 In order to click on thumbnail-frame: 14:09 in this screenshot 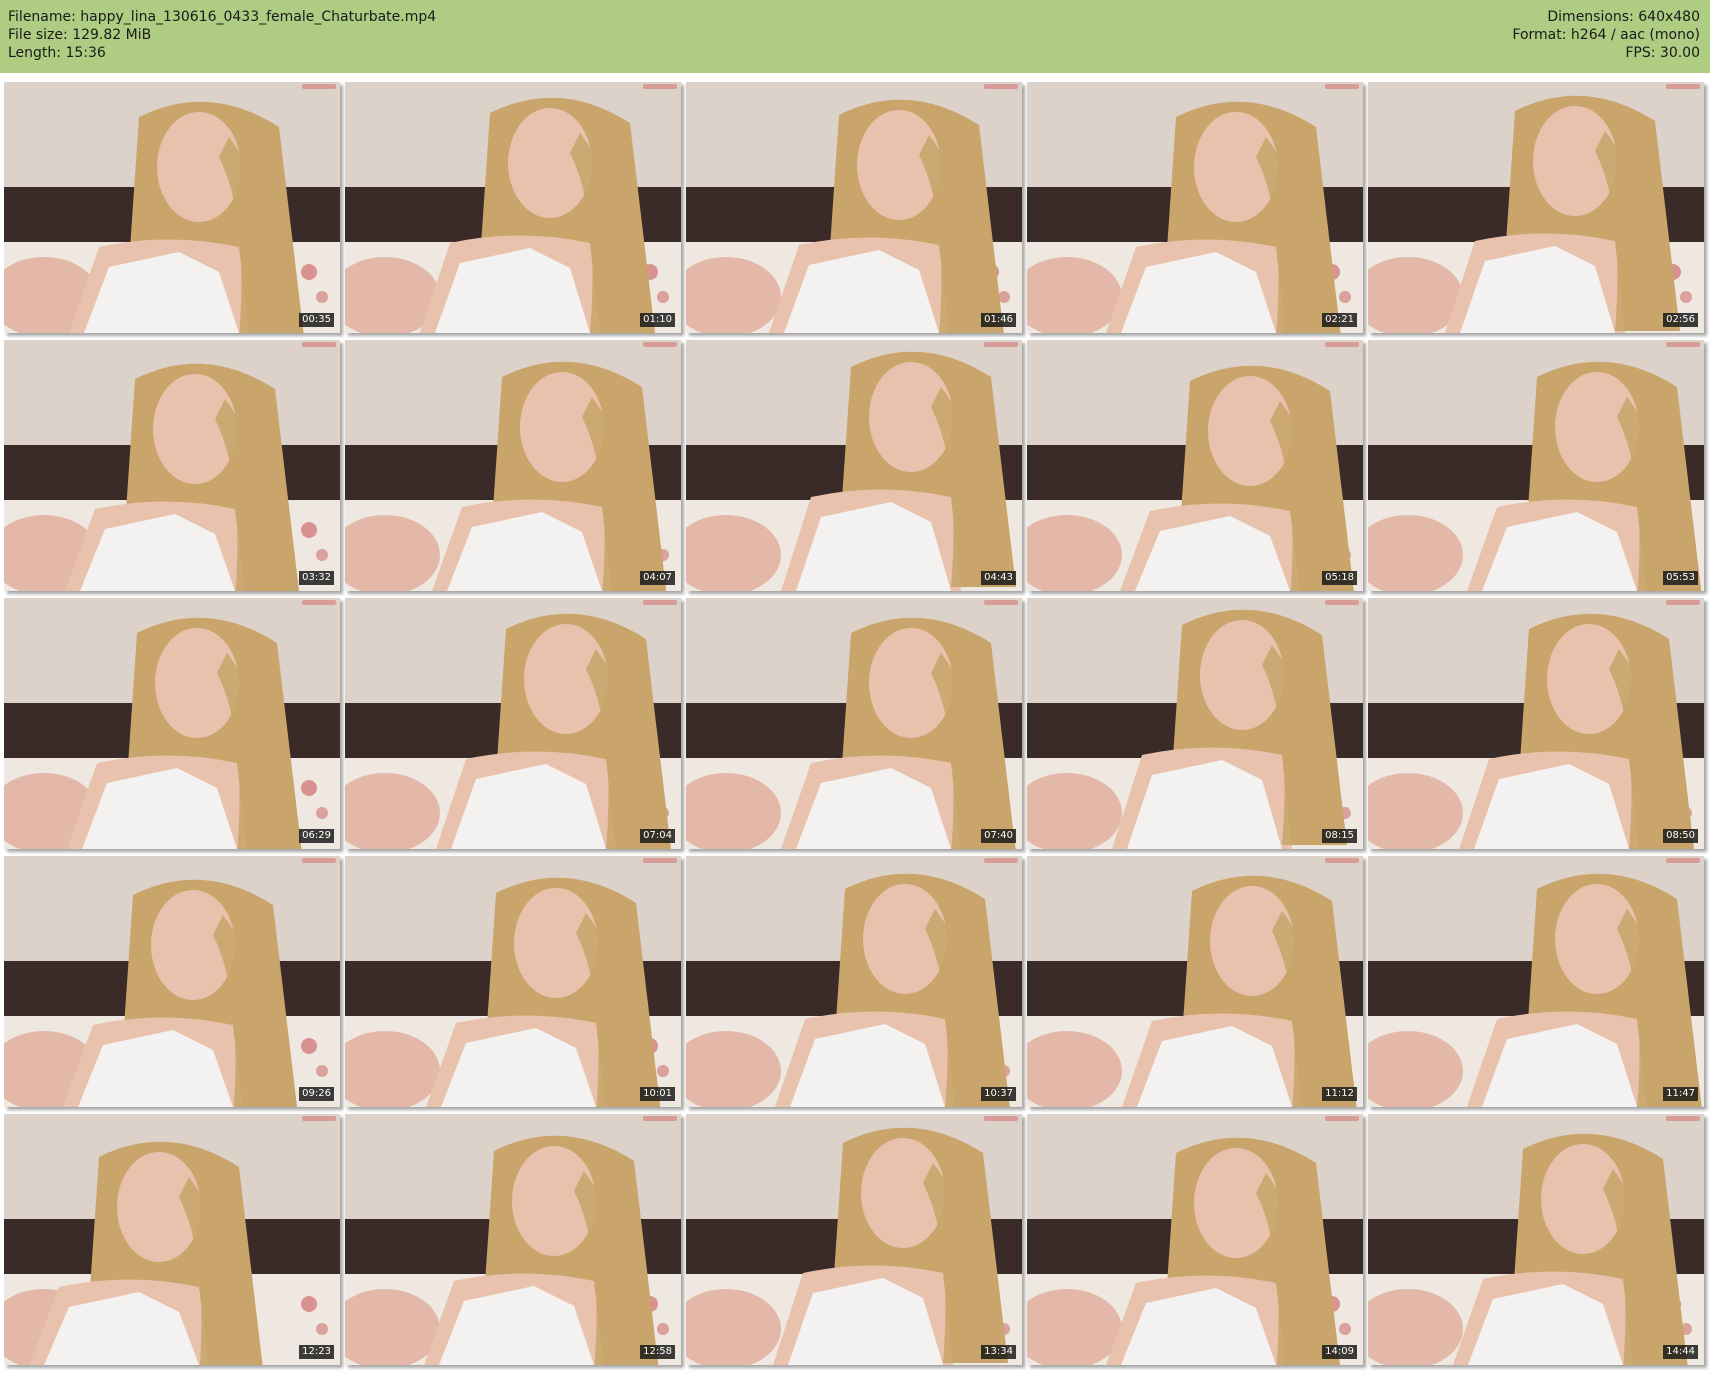, I will do `click(1195, 1239)`.